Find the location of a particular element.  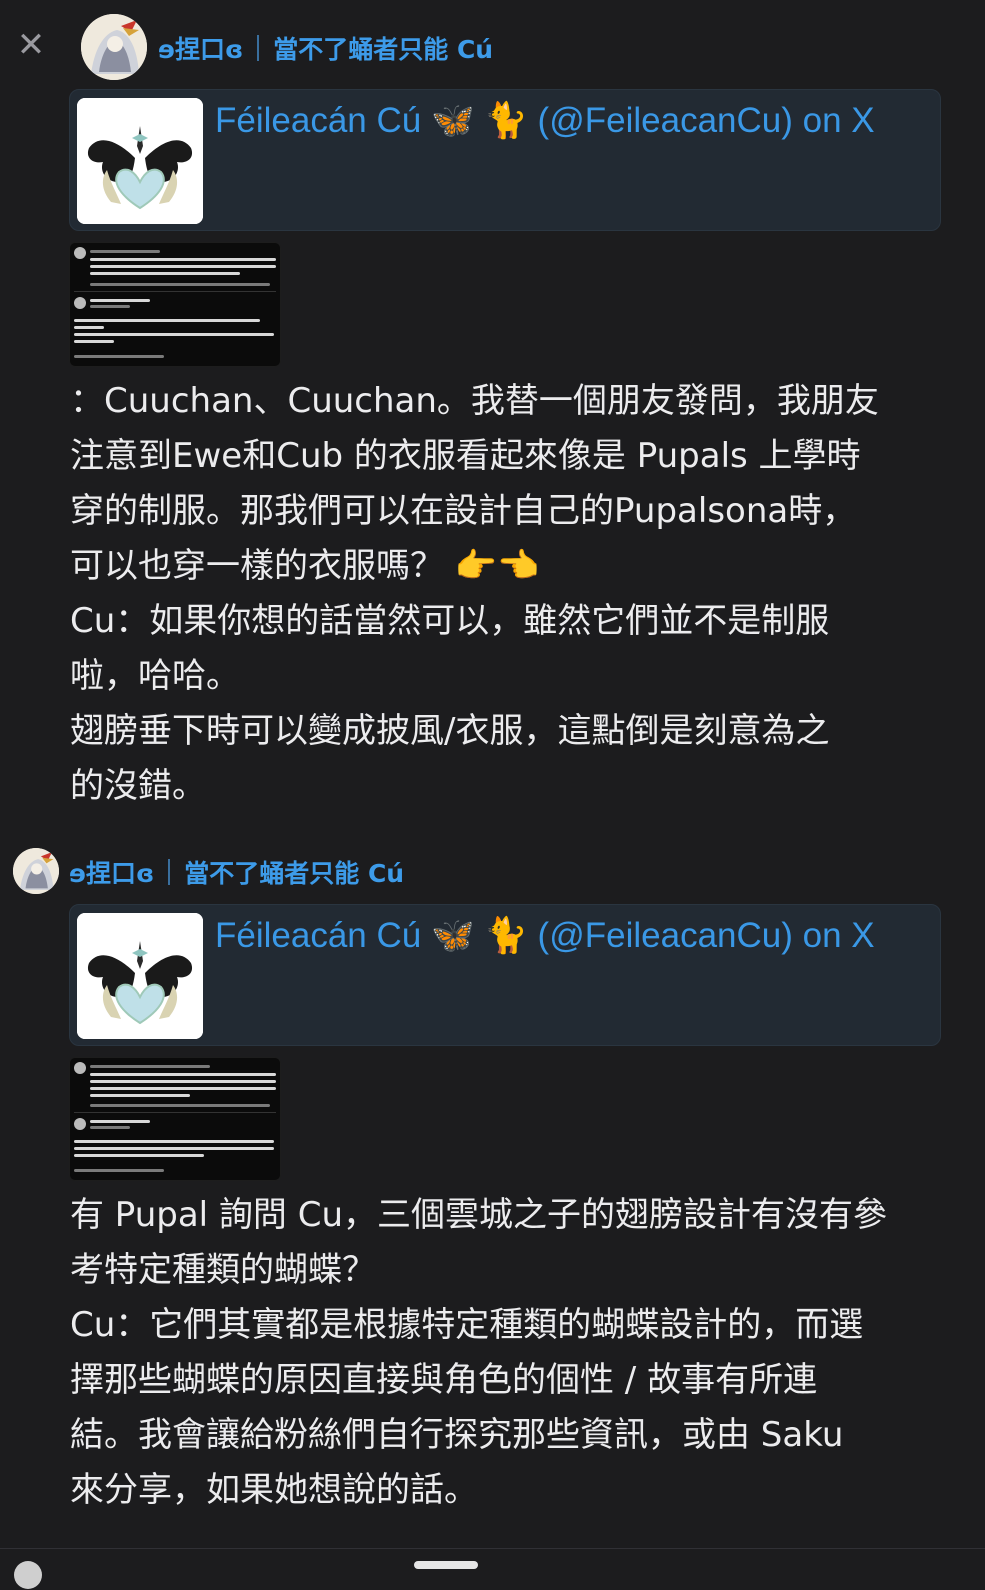

message-line: 可以也穿一樣的衣服嗎？ 👉👈 is located at coordinates (305, 566).